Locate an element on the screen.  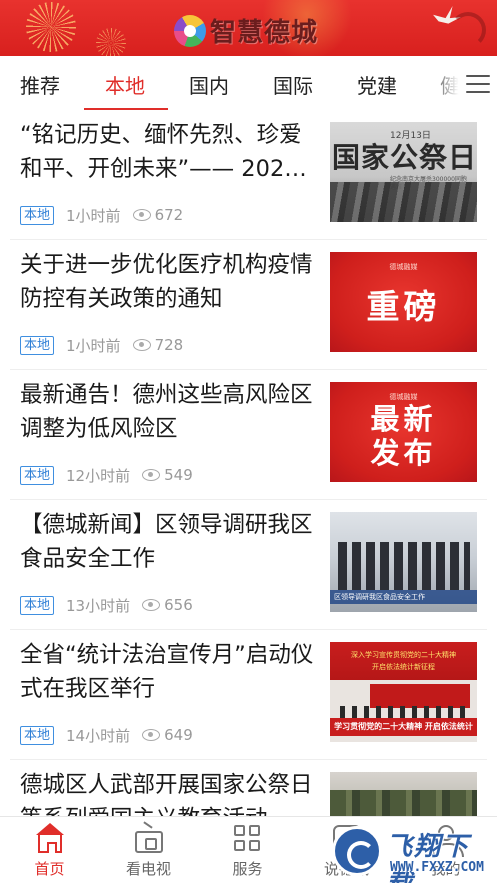
view-count: 728 is located at coordinates (169, 345).